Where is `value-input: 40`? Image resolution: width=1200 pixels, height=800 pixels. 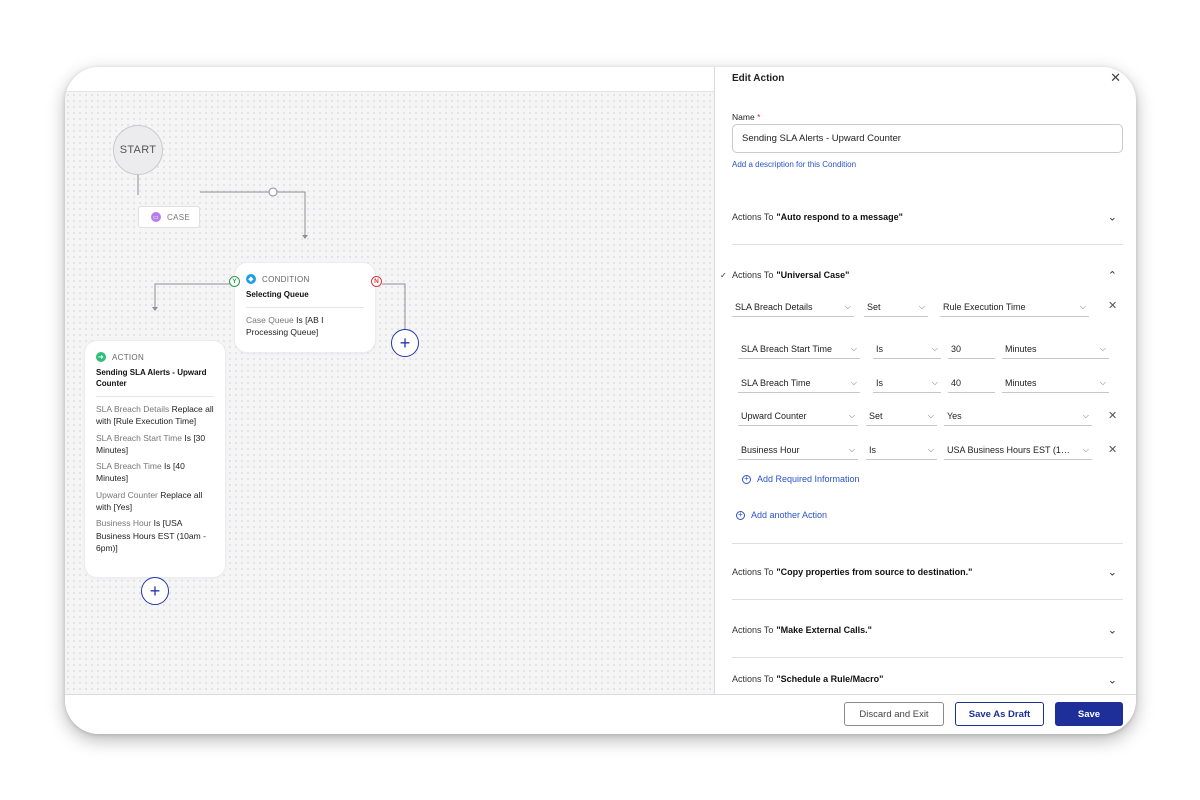
value-input: 40 is located at coordinates (971, 383).